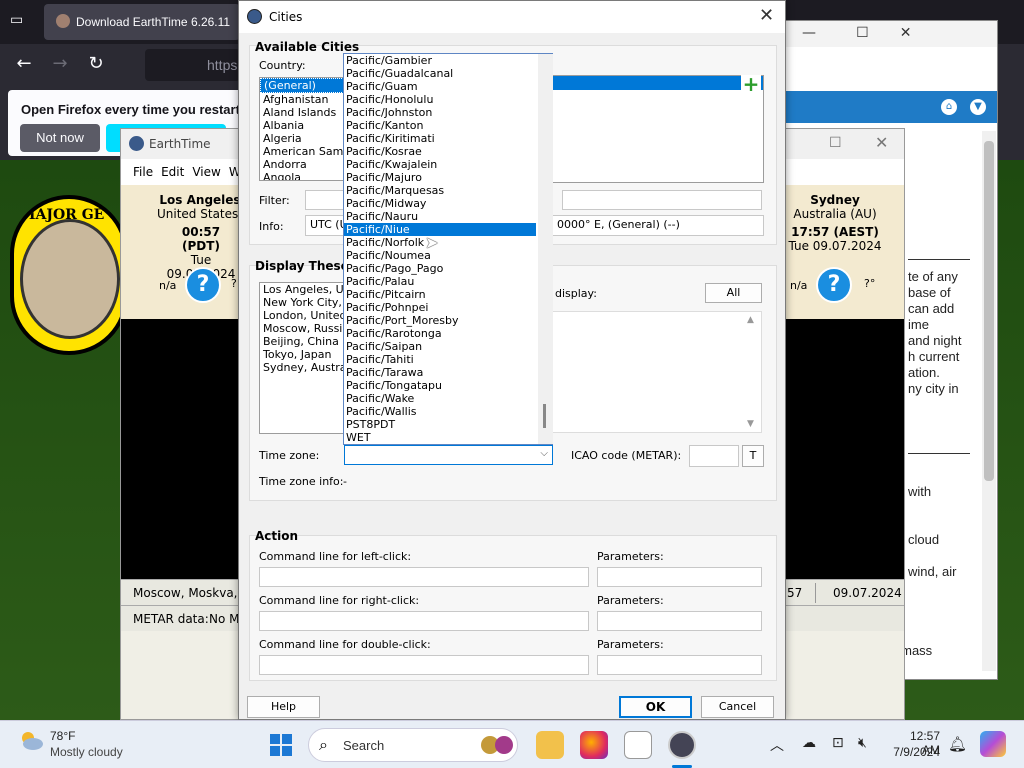 This screenshot has width=1024, height=768. Describe the element at coordinates (440, 398) in the screenshot. I see `timezone-option: Pacific/Wake` at that location.